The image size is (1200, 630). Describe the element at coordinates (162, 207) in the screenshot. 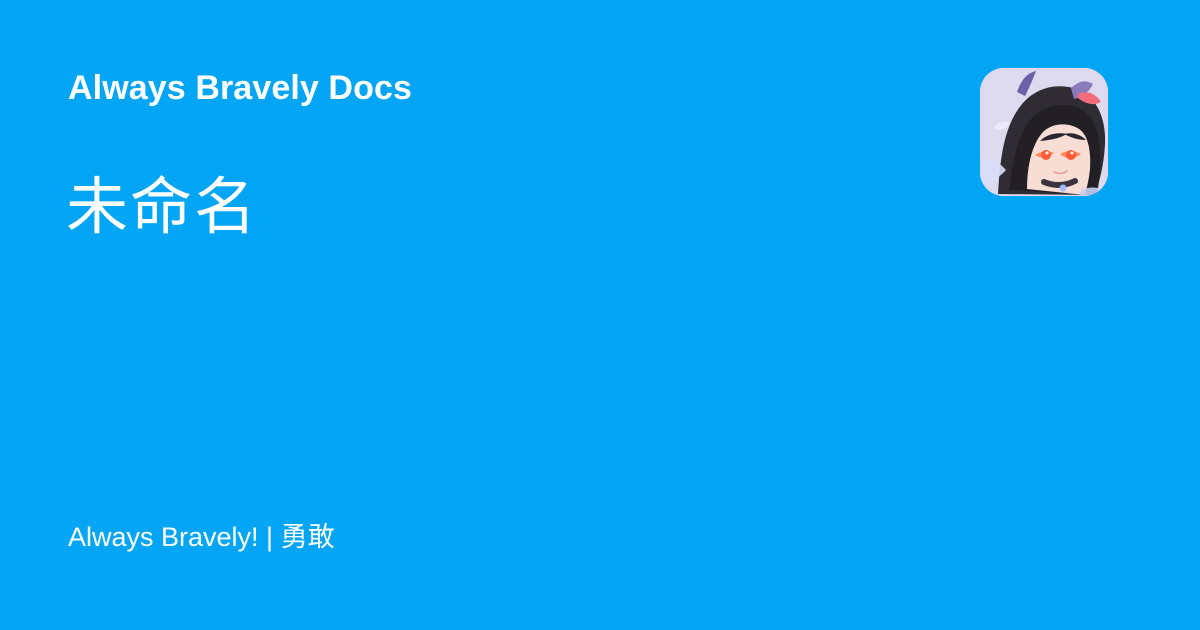

I see `page-title: 未命名` at that location.